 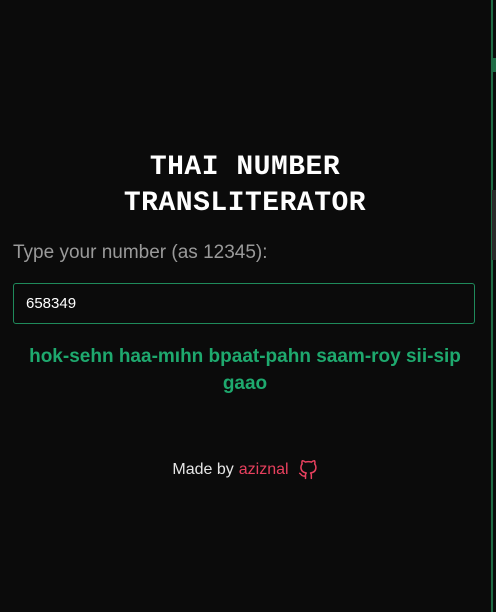 What do you see at coordinates (245, 383) in the screenshot?
I see `result-line-2: gaao` at bounding box center [245, 383].